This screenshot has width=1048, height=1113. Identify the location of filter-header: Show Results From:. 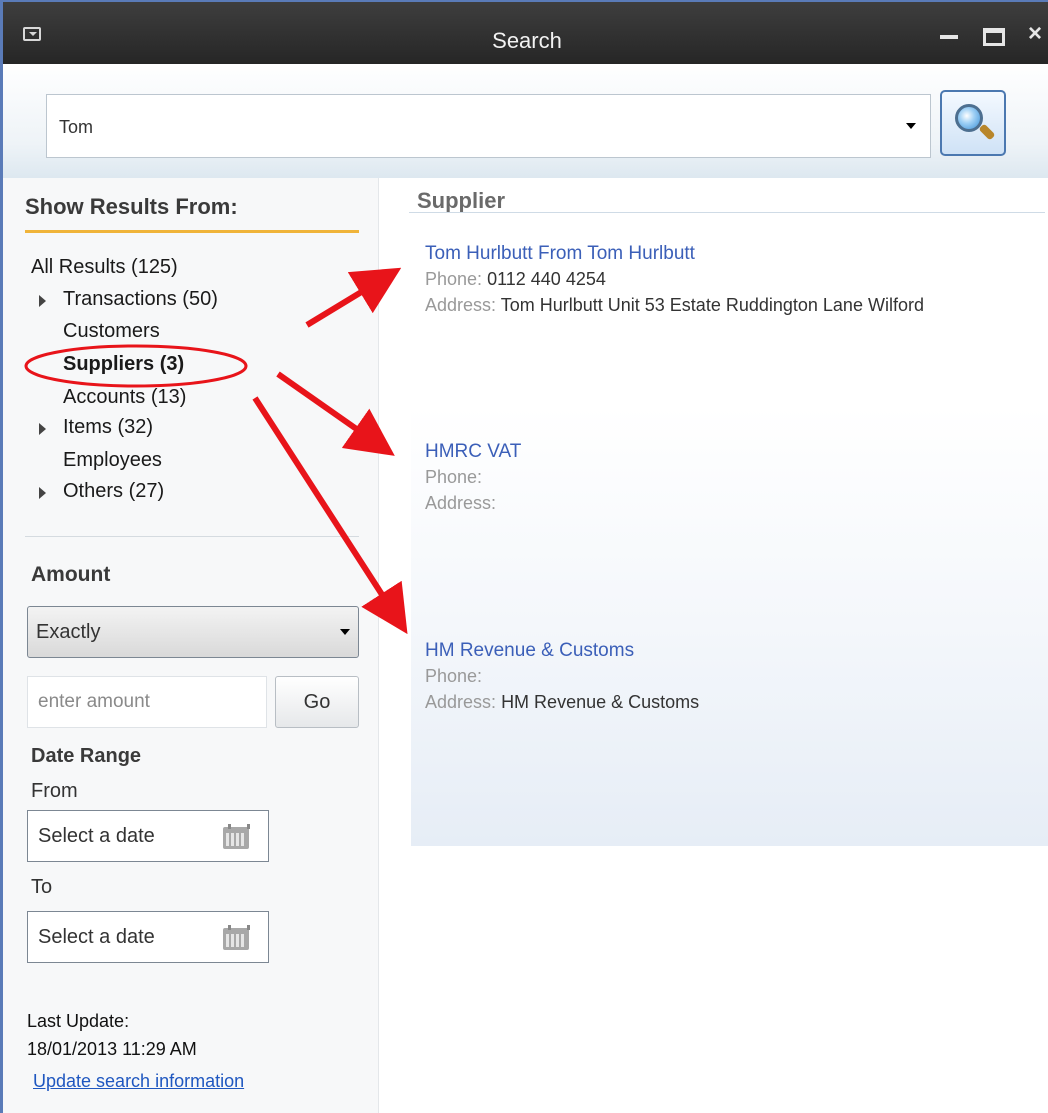
(131, 206).